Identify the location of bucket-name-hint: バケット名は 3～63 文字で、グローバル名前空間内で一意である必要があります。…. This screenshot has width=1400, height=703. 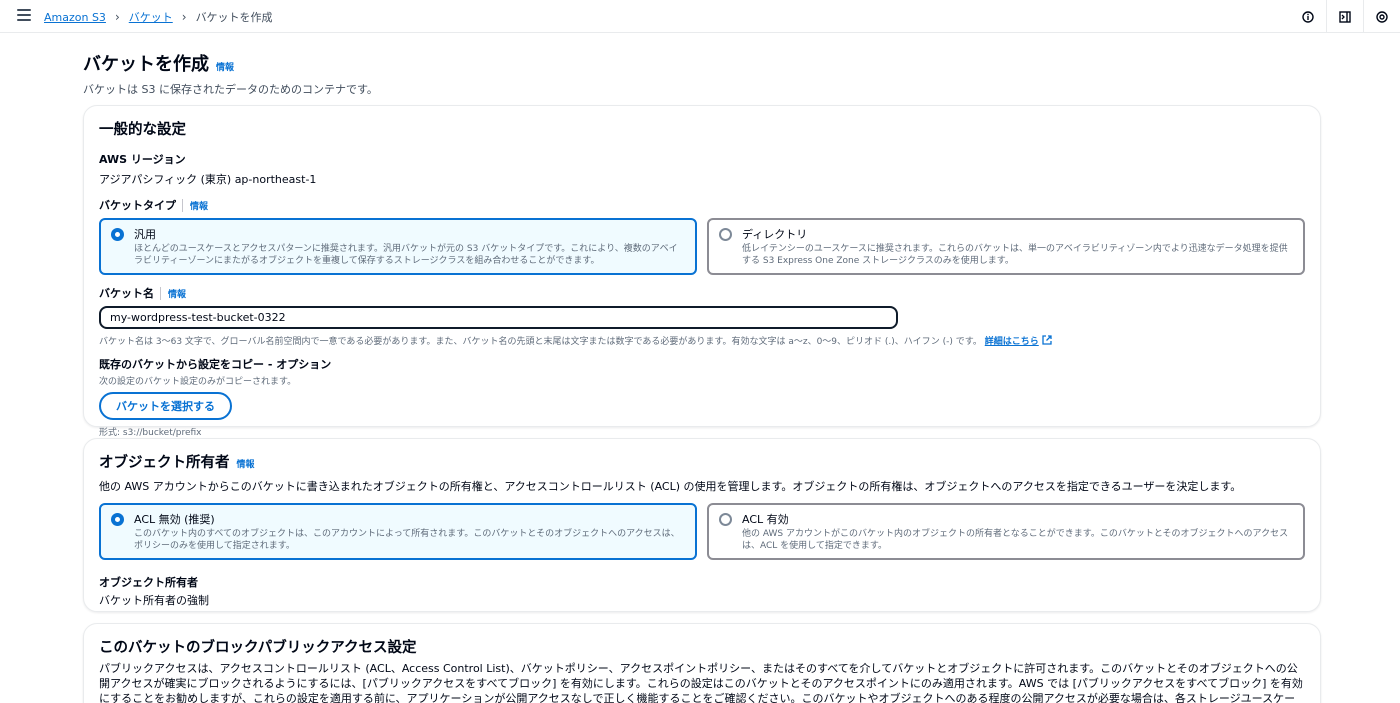
(702, 340).